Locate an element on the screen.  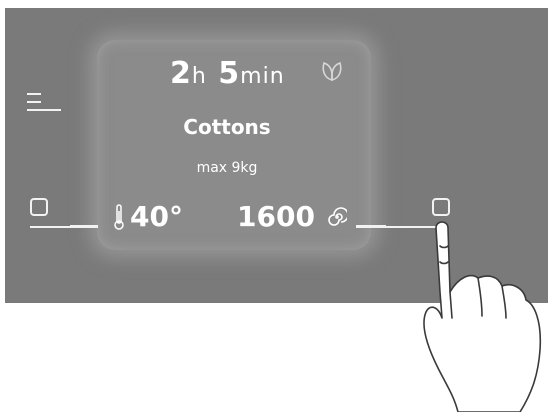
time-hours: 2 is located at coordinates (181, 73).